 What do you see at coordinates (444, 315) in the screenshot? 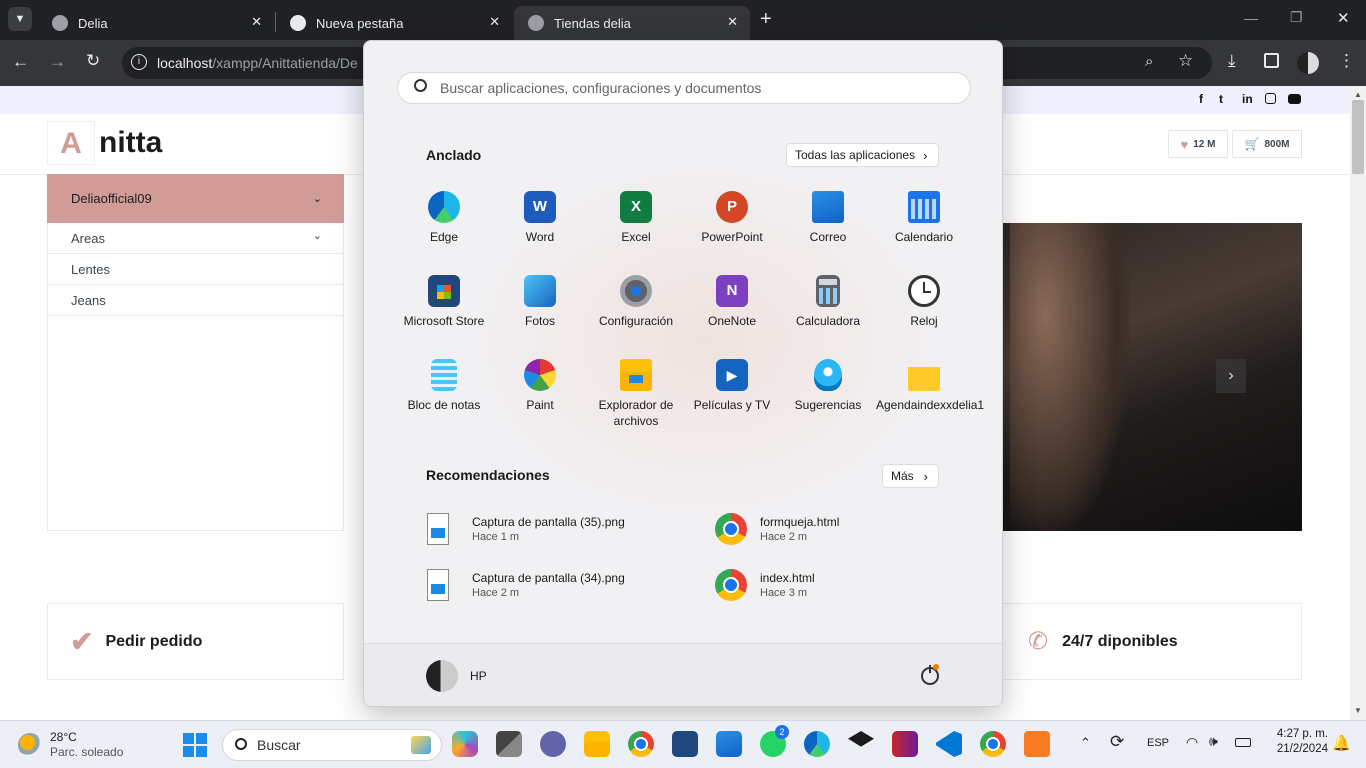
I see `pinned-app-microsoft-store: Microsoft Store` at bounding box center [444, 315].